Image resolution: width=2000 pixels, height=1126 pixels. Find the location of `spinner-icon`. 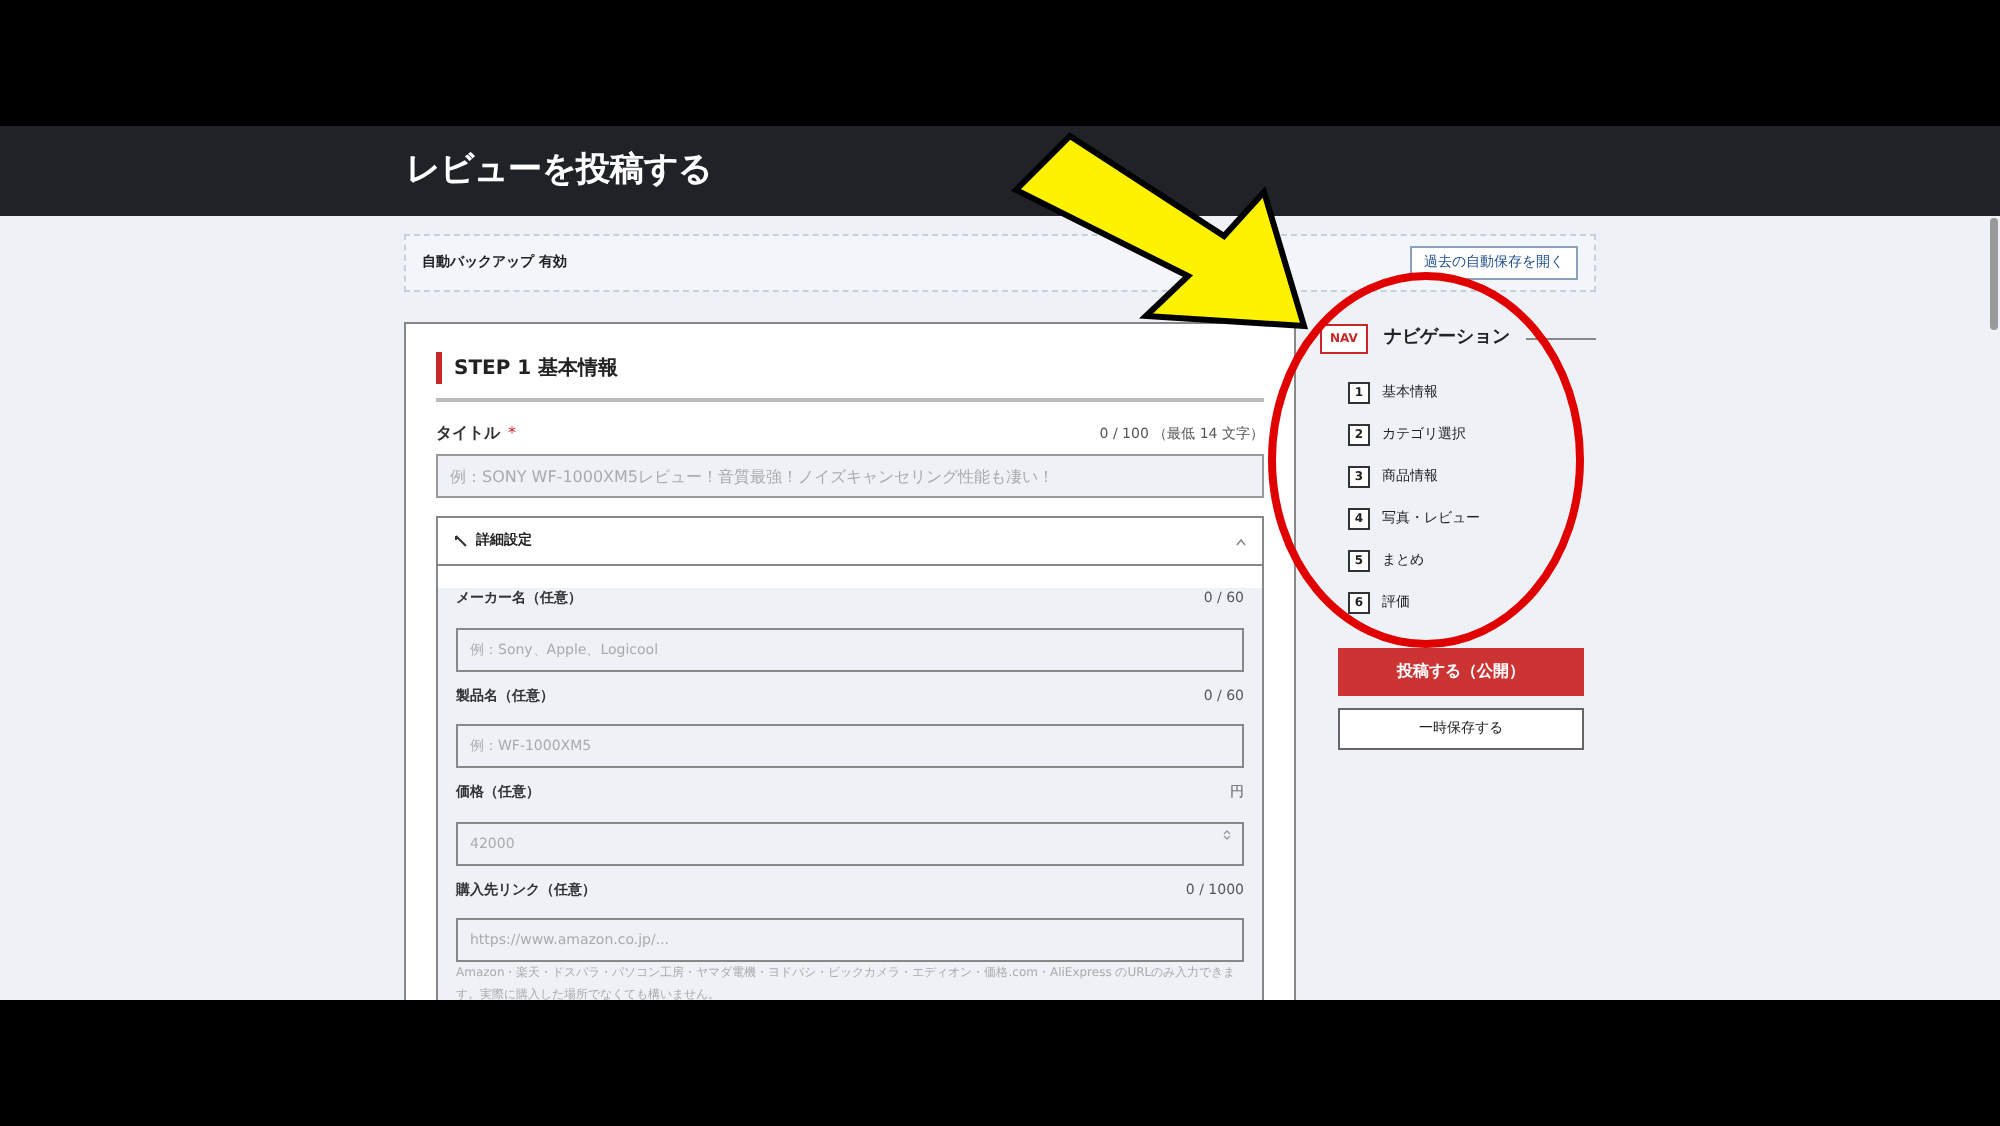

spinner-icon is located at coordinates (1227, 834).